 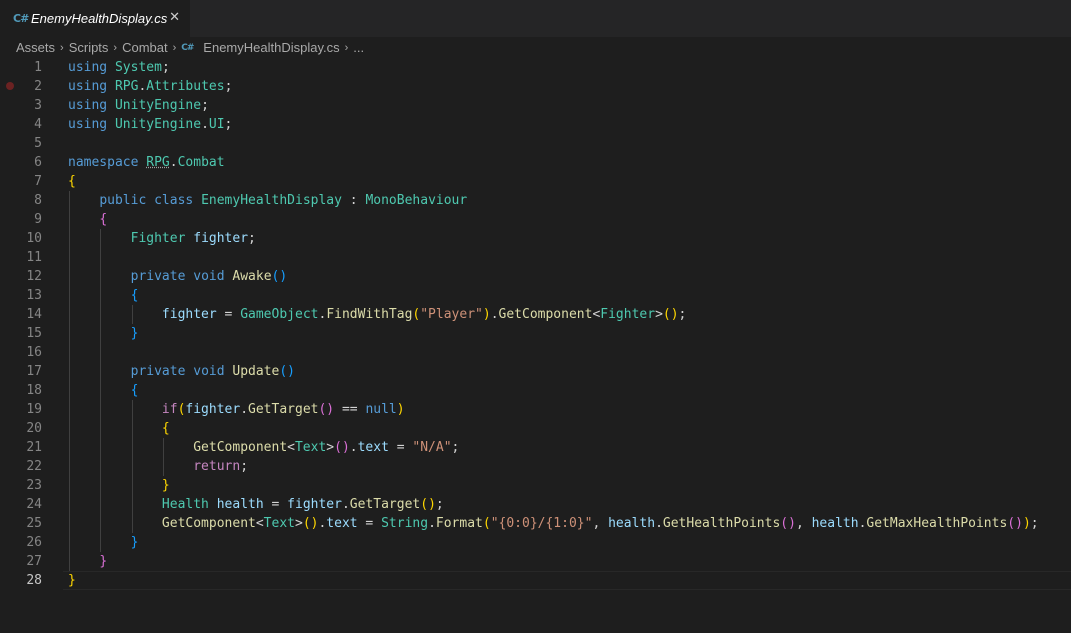 I want to click on code-line: 28}, so click(x=535, y=580).